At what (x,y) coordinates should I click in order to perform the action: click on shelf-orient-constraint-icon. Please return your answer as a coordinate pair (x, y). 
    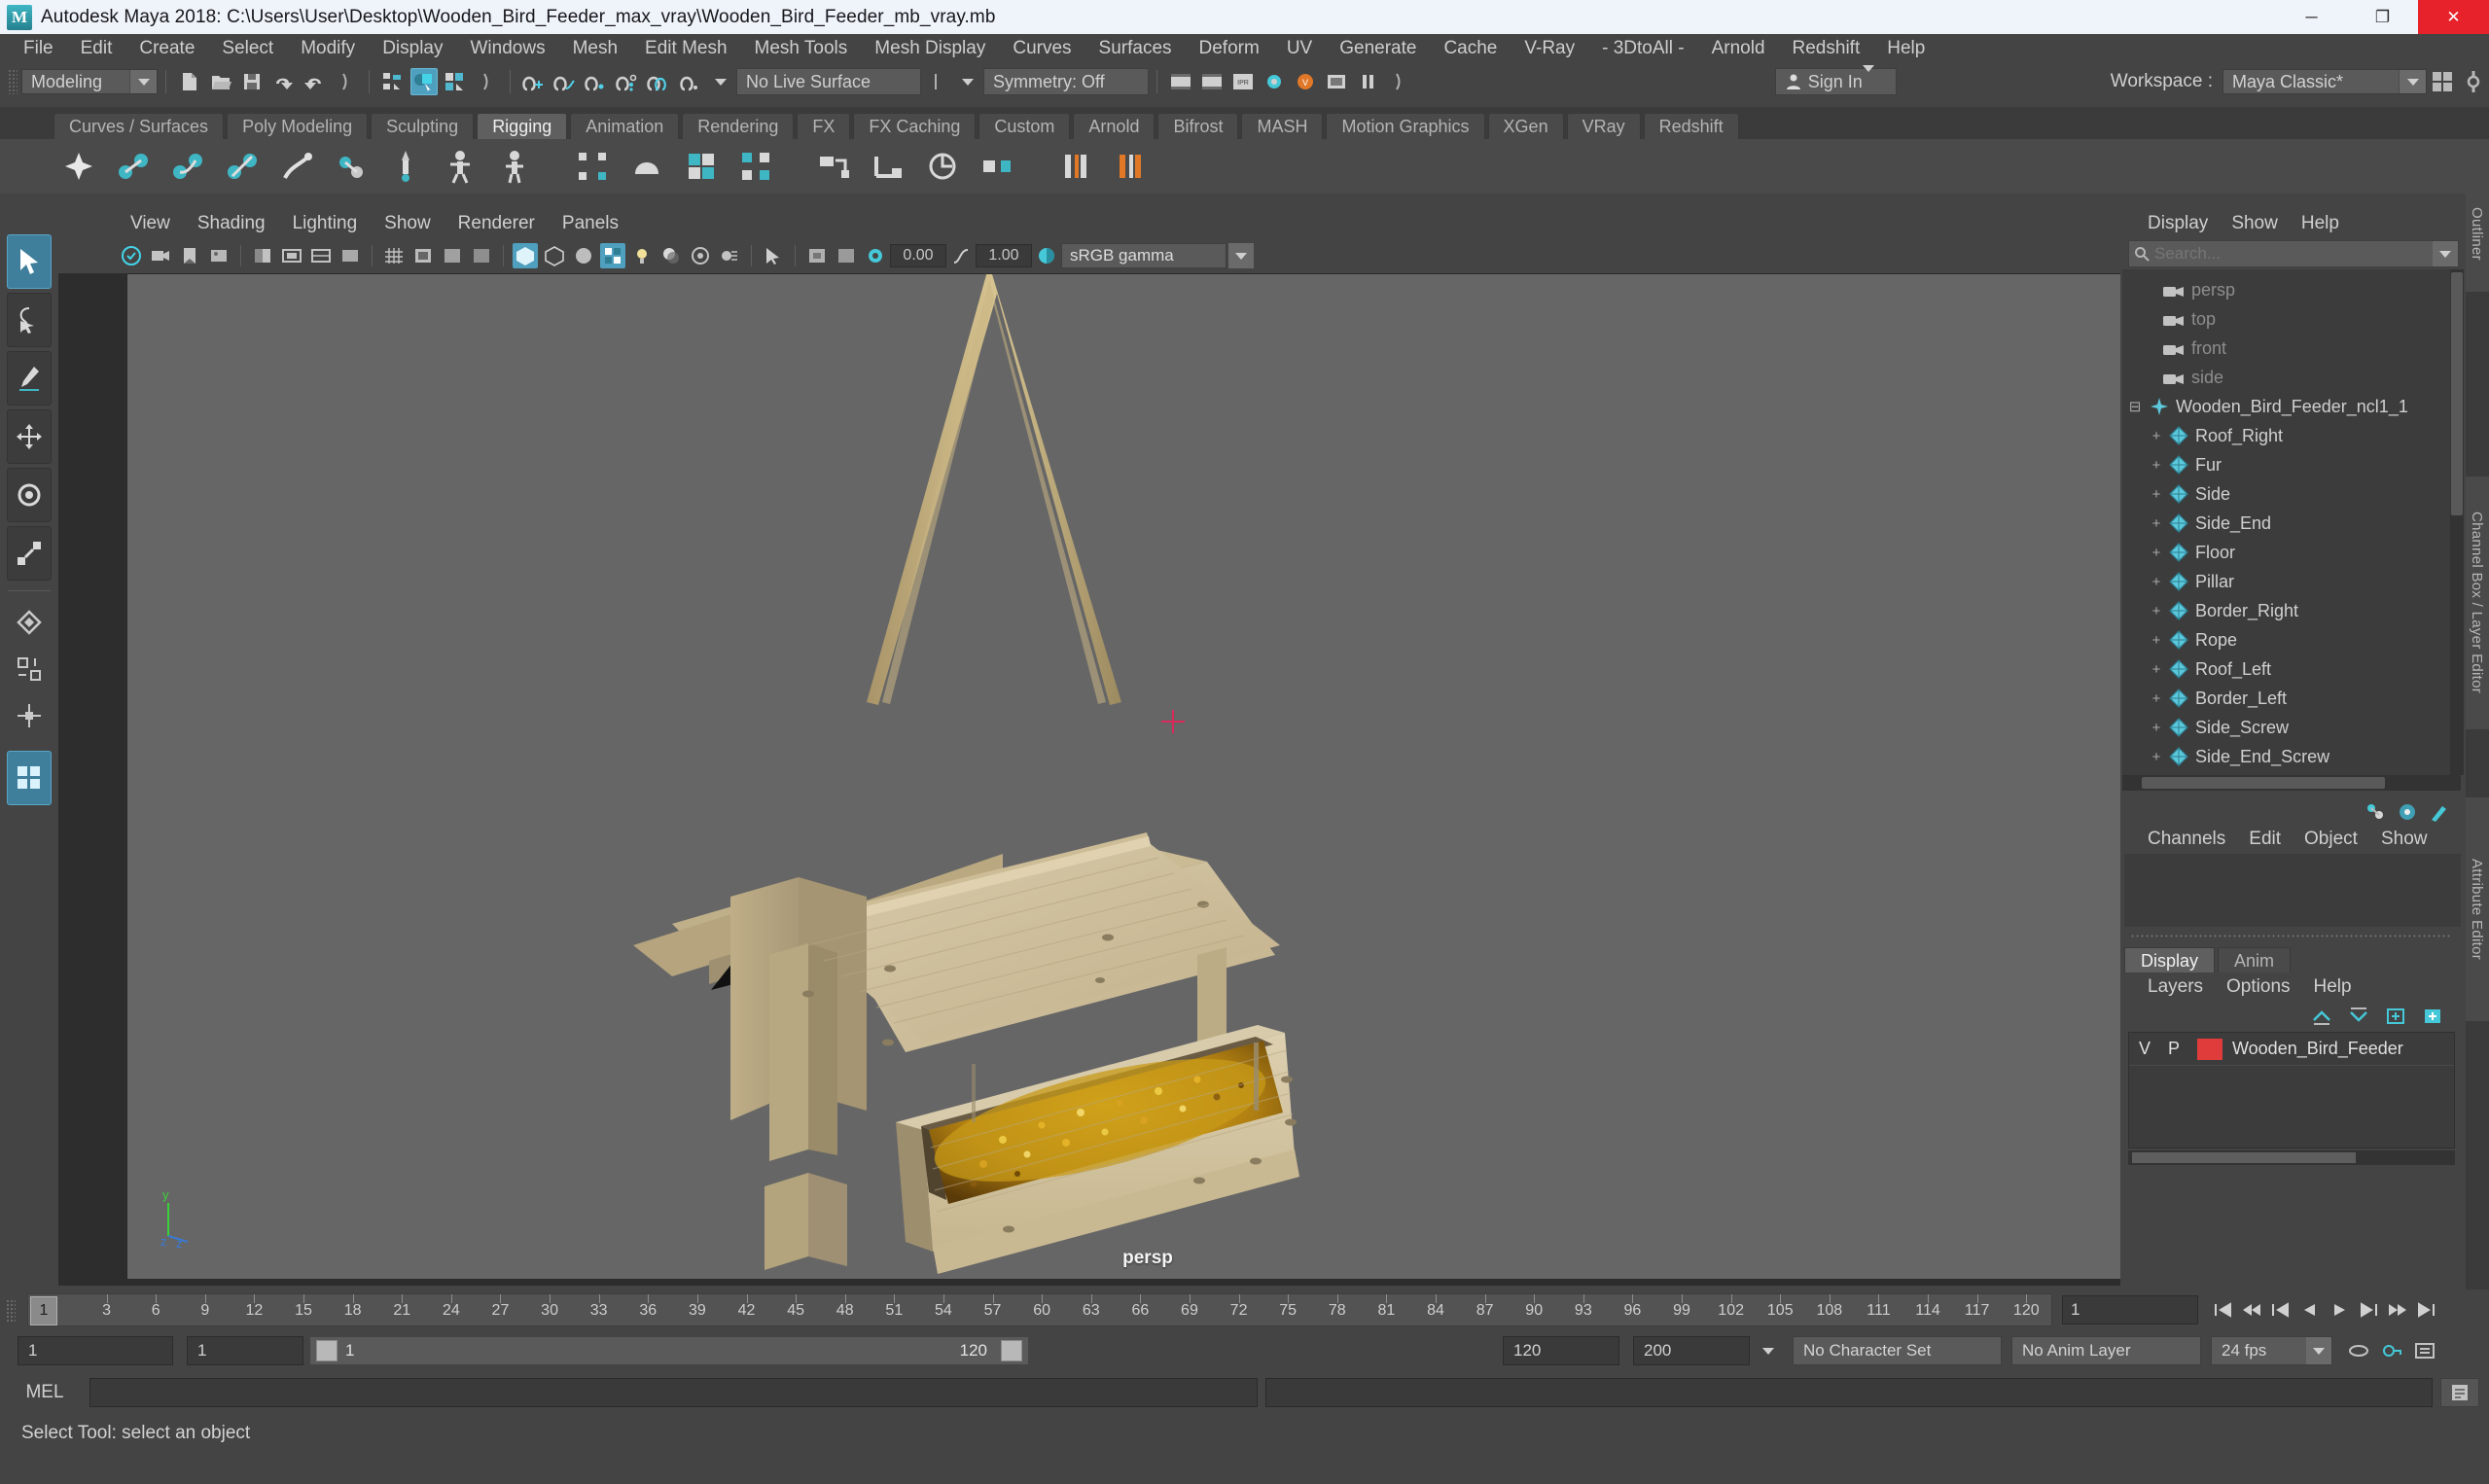
    Looking at the image, I should click on (942, 167).